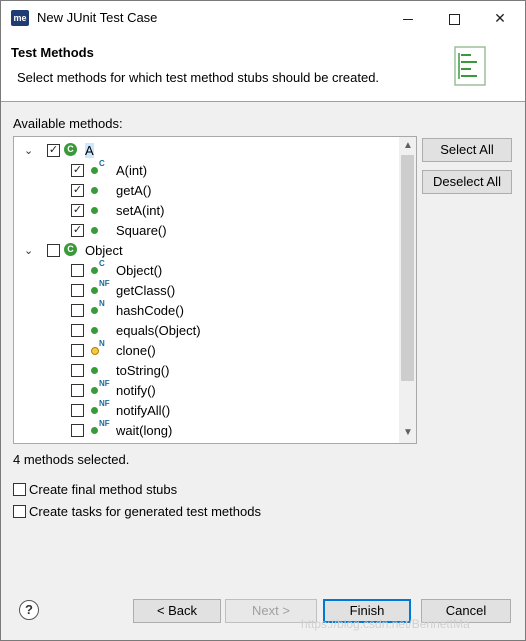 The image size is (526, 641). Describe the element at coordinates (470, 66) in the screenshot. I see `junit-banner-icon` at that location.